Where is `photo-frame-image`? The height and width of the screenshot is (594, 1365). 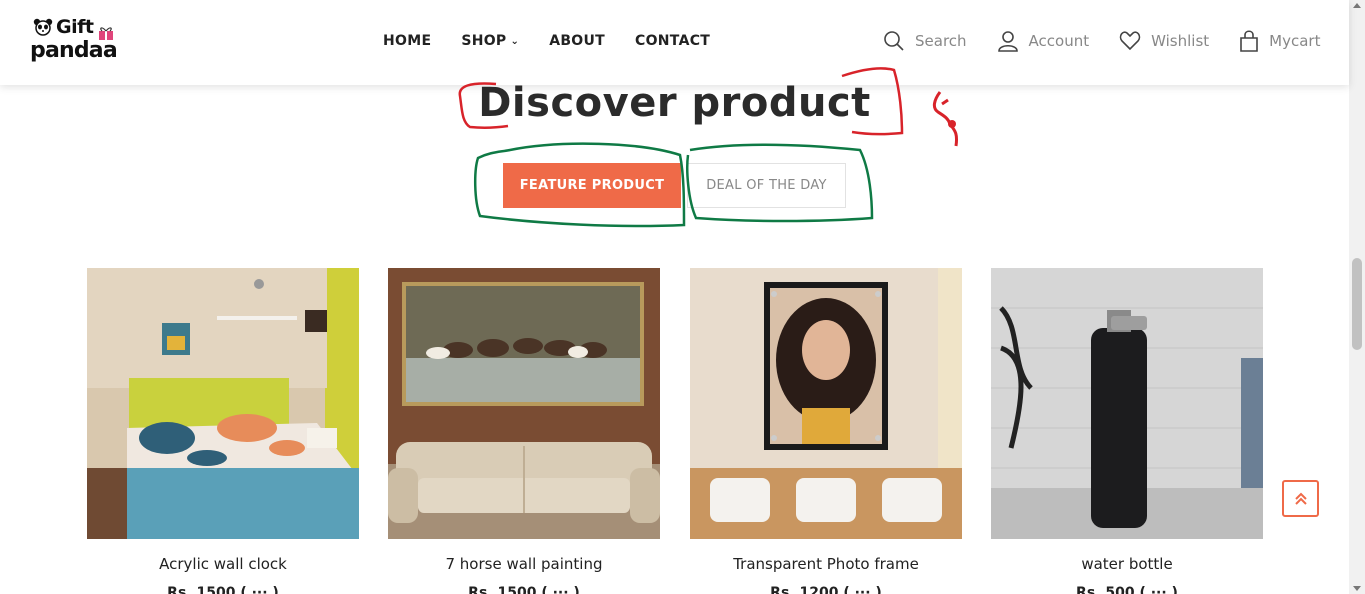
photo-frame-image is located at coordinates (826, 403).